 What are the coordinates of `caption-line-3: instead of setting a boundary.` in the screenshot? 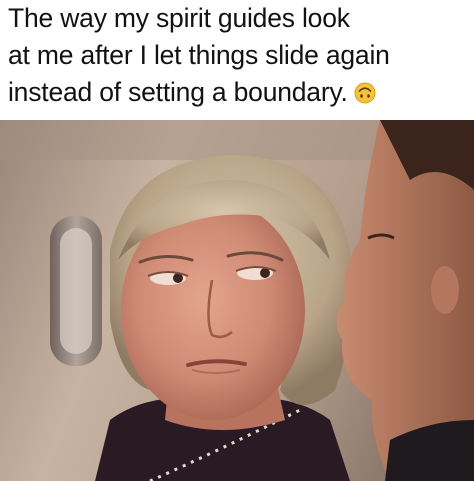 It's located at (178, 92).